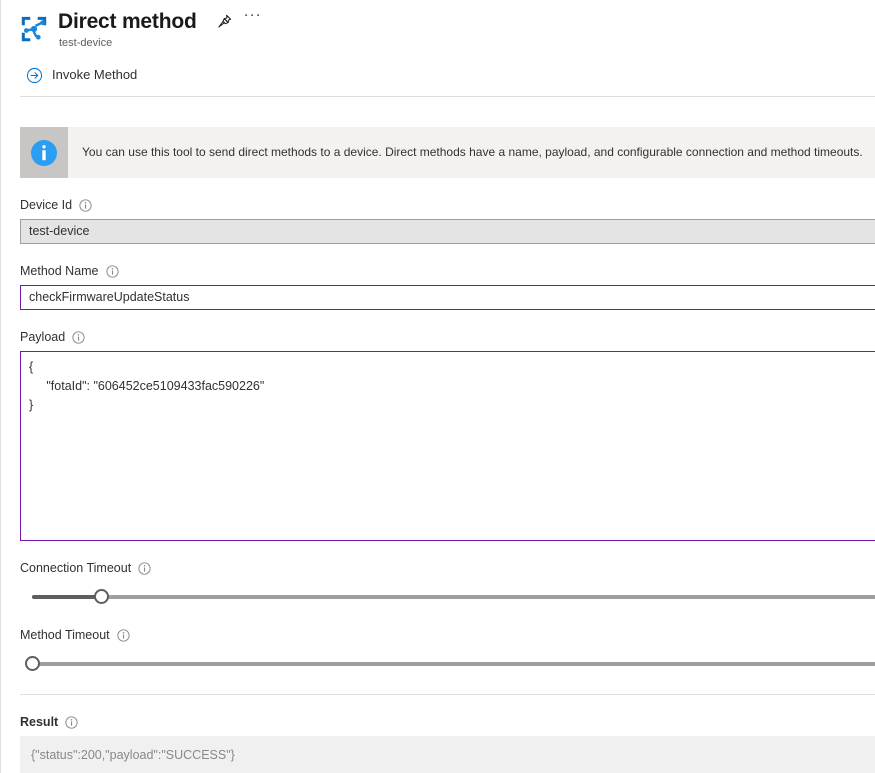 The height and width of the screenshot is (773, 875). What do you see at coordinates (34, 75) in the screenshot?
I see `arrow-circle-right-icon` at bounding box center [34, 75].